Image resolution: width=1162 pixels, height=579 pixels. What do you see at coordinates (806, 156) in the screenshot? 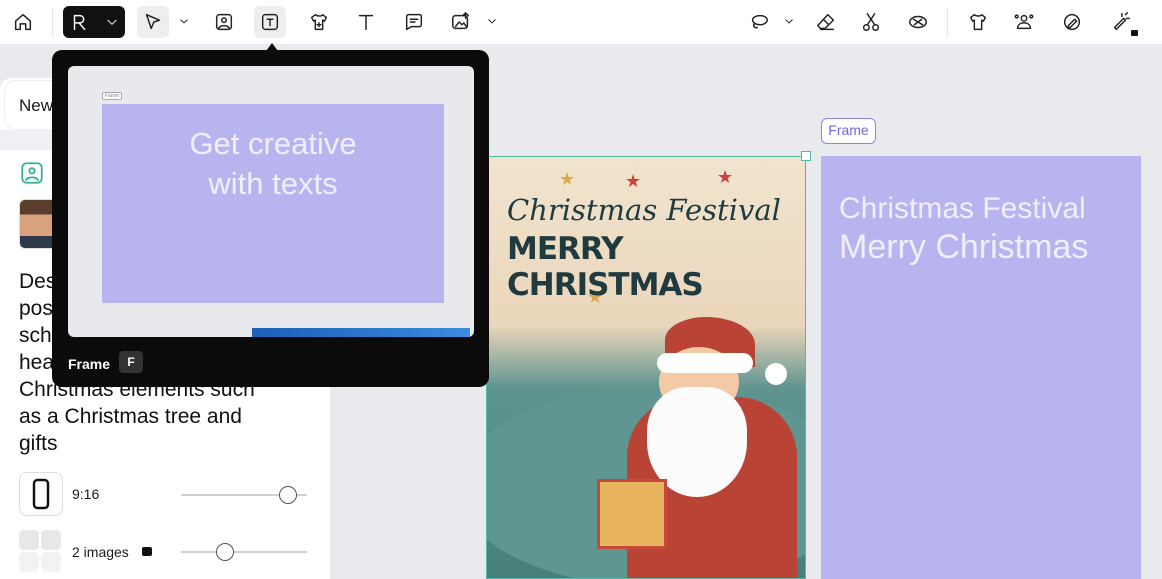
I see `selection-handle` at bounding box center [806, 156].